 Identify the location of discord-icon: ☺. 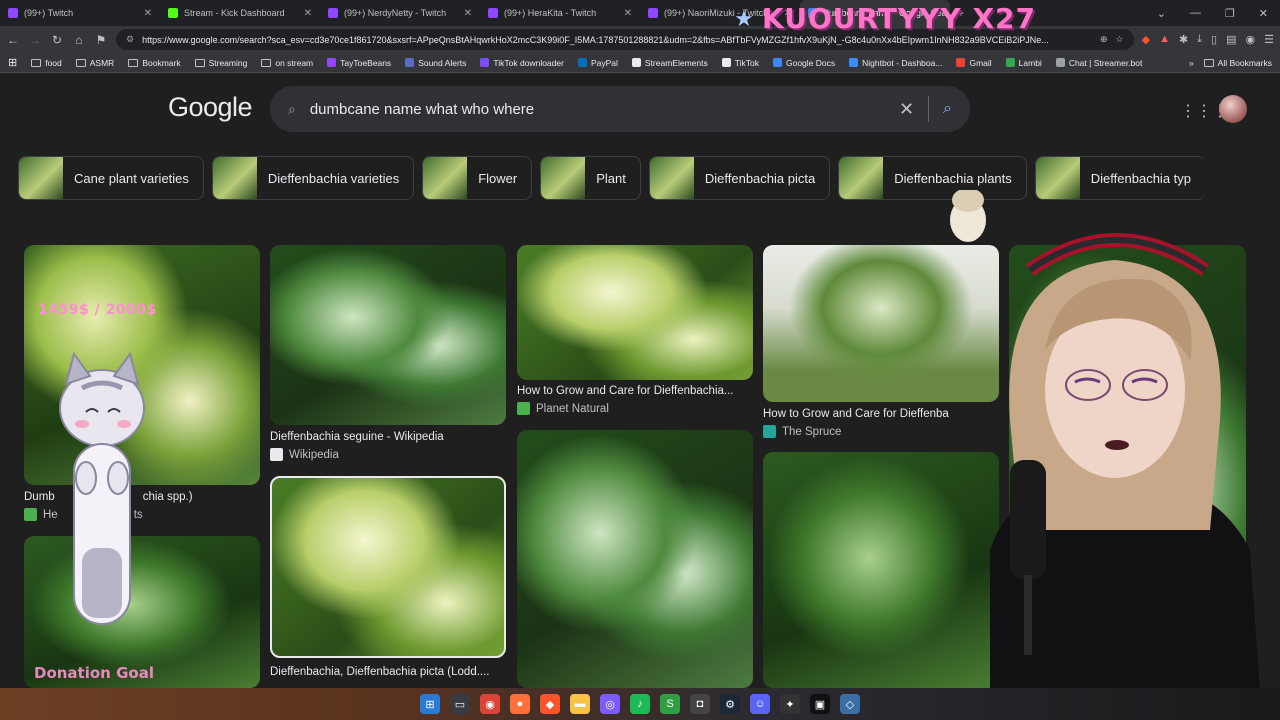
(760, 704).